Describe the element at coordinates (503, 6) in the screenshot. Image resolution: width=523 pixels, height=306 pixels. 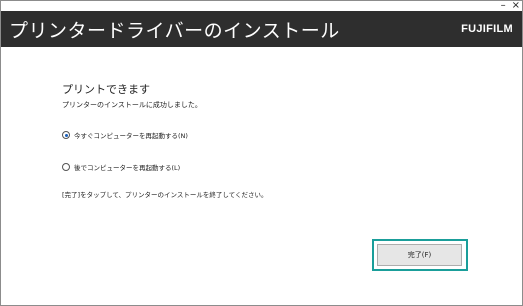
I see `minimize-icon: –` at that location.